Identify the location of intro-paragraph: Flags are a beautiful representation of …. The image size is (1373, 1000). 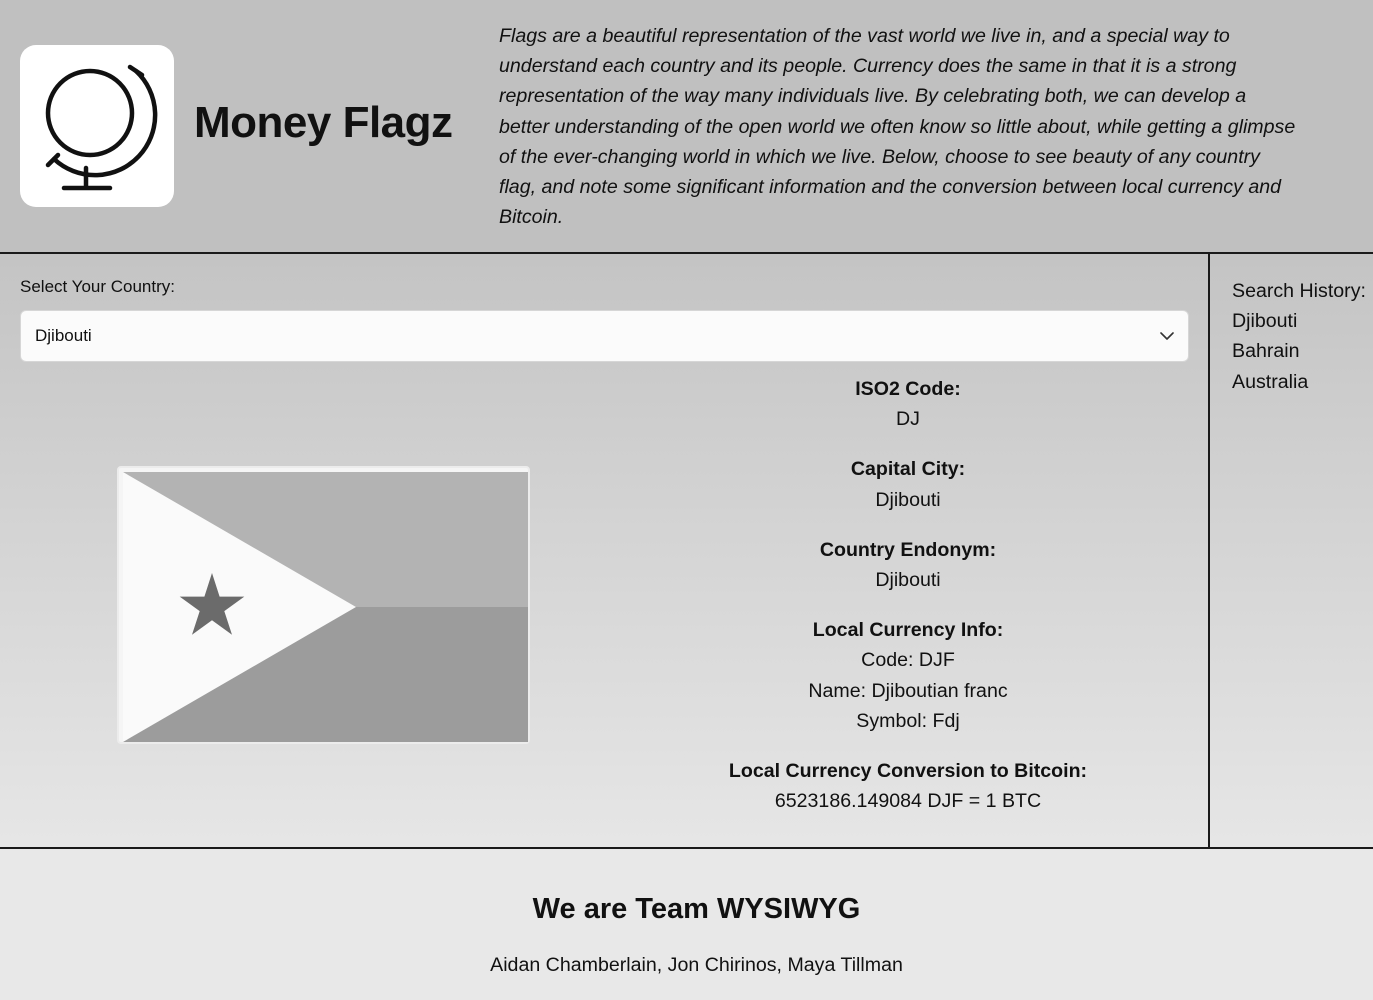
(897, 127).